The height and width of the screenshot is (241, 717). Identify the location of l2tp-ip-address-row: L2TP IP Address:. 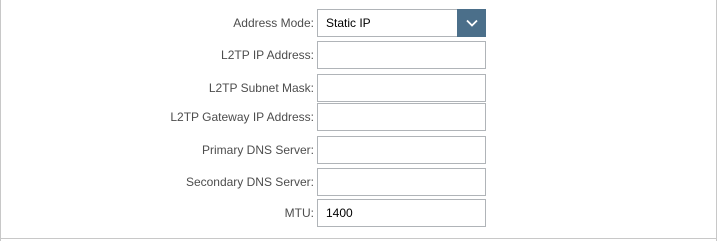
(358, 55).